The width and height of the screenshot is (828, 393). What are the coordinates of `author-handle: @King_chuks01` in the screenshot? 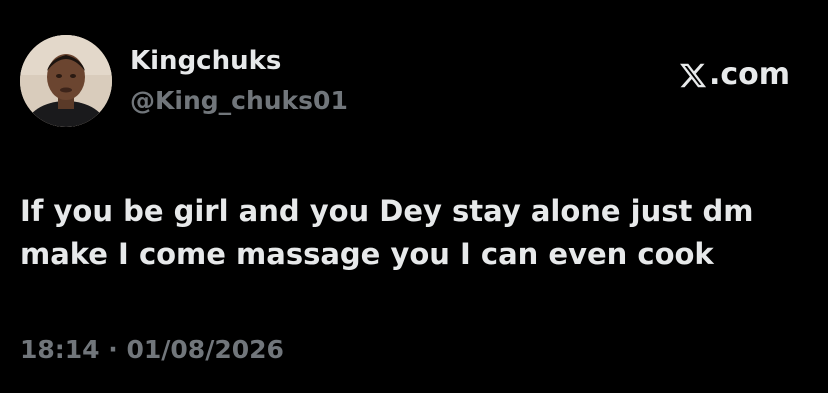 It's located at (239, 101).